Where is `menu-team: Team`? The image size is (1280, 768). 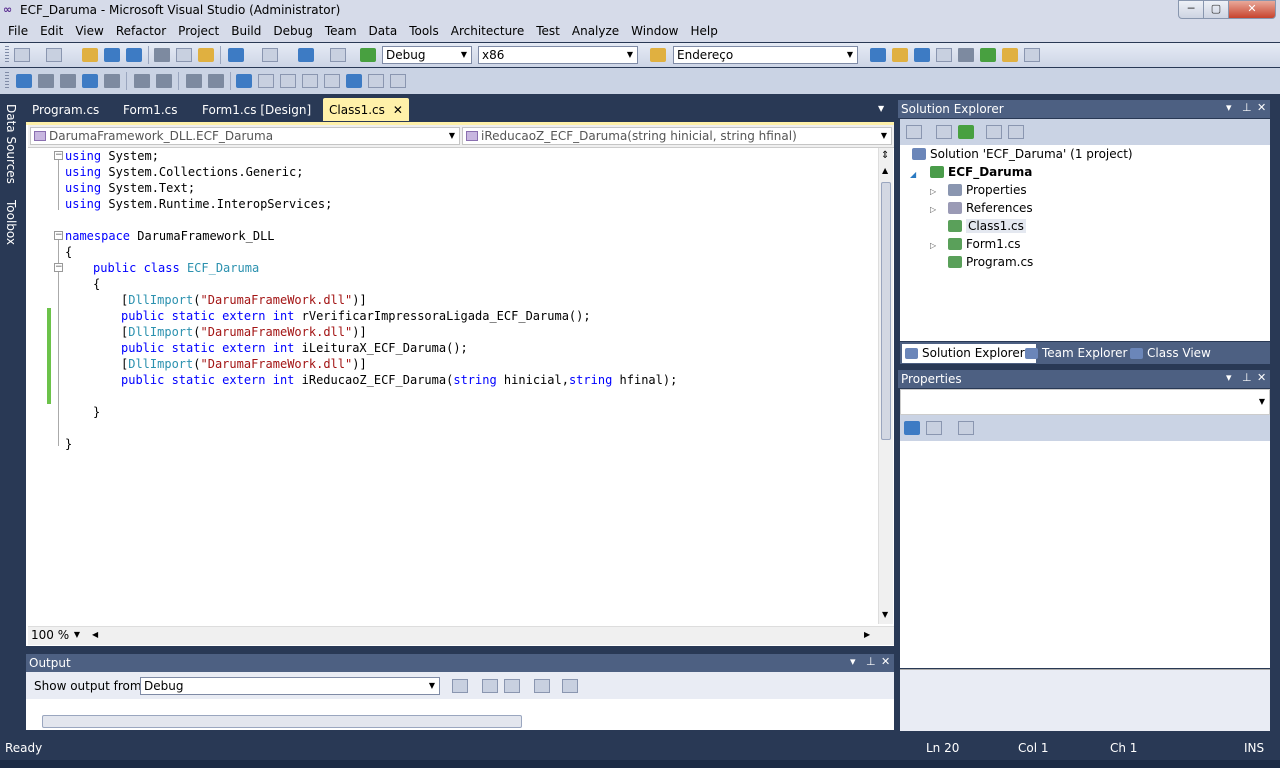
menu-team: Team is located at coordinates (341, 32).